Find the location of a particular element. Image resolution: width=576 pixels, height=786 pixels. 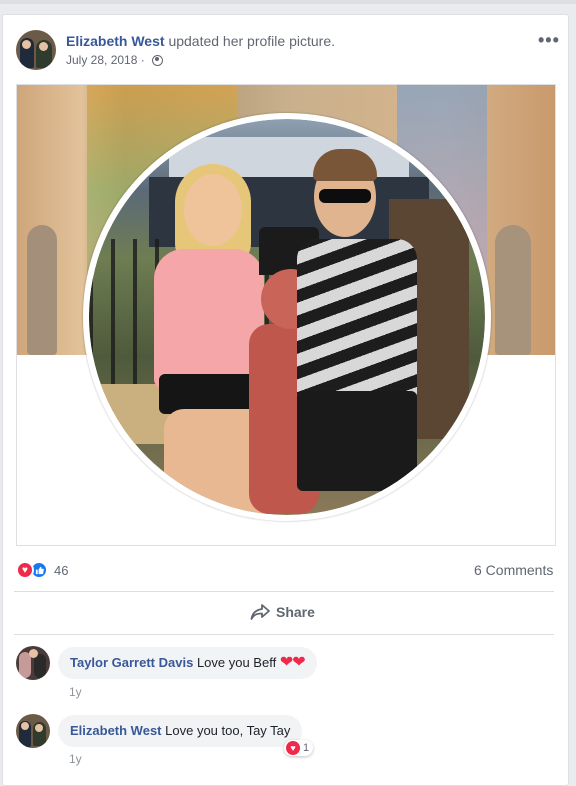

heart-emoji: ❤❤ is located at coordinates (292, 662).